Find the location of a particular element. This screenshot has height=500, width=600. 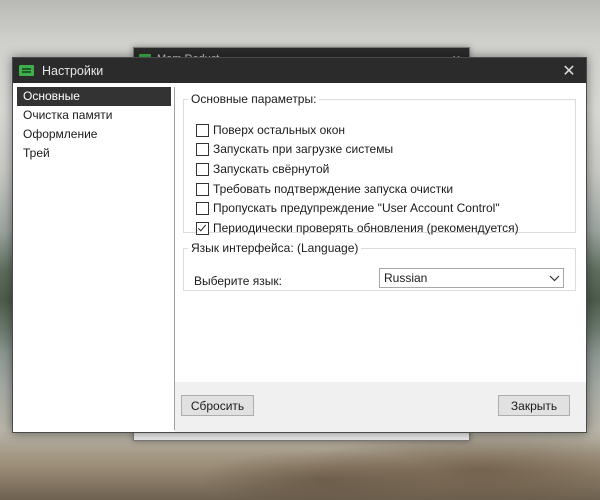

option-label: Требовать подтверждение запуска очистки is located at coordinates (333, 189).